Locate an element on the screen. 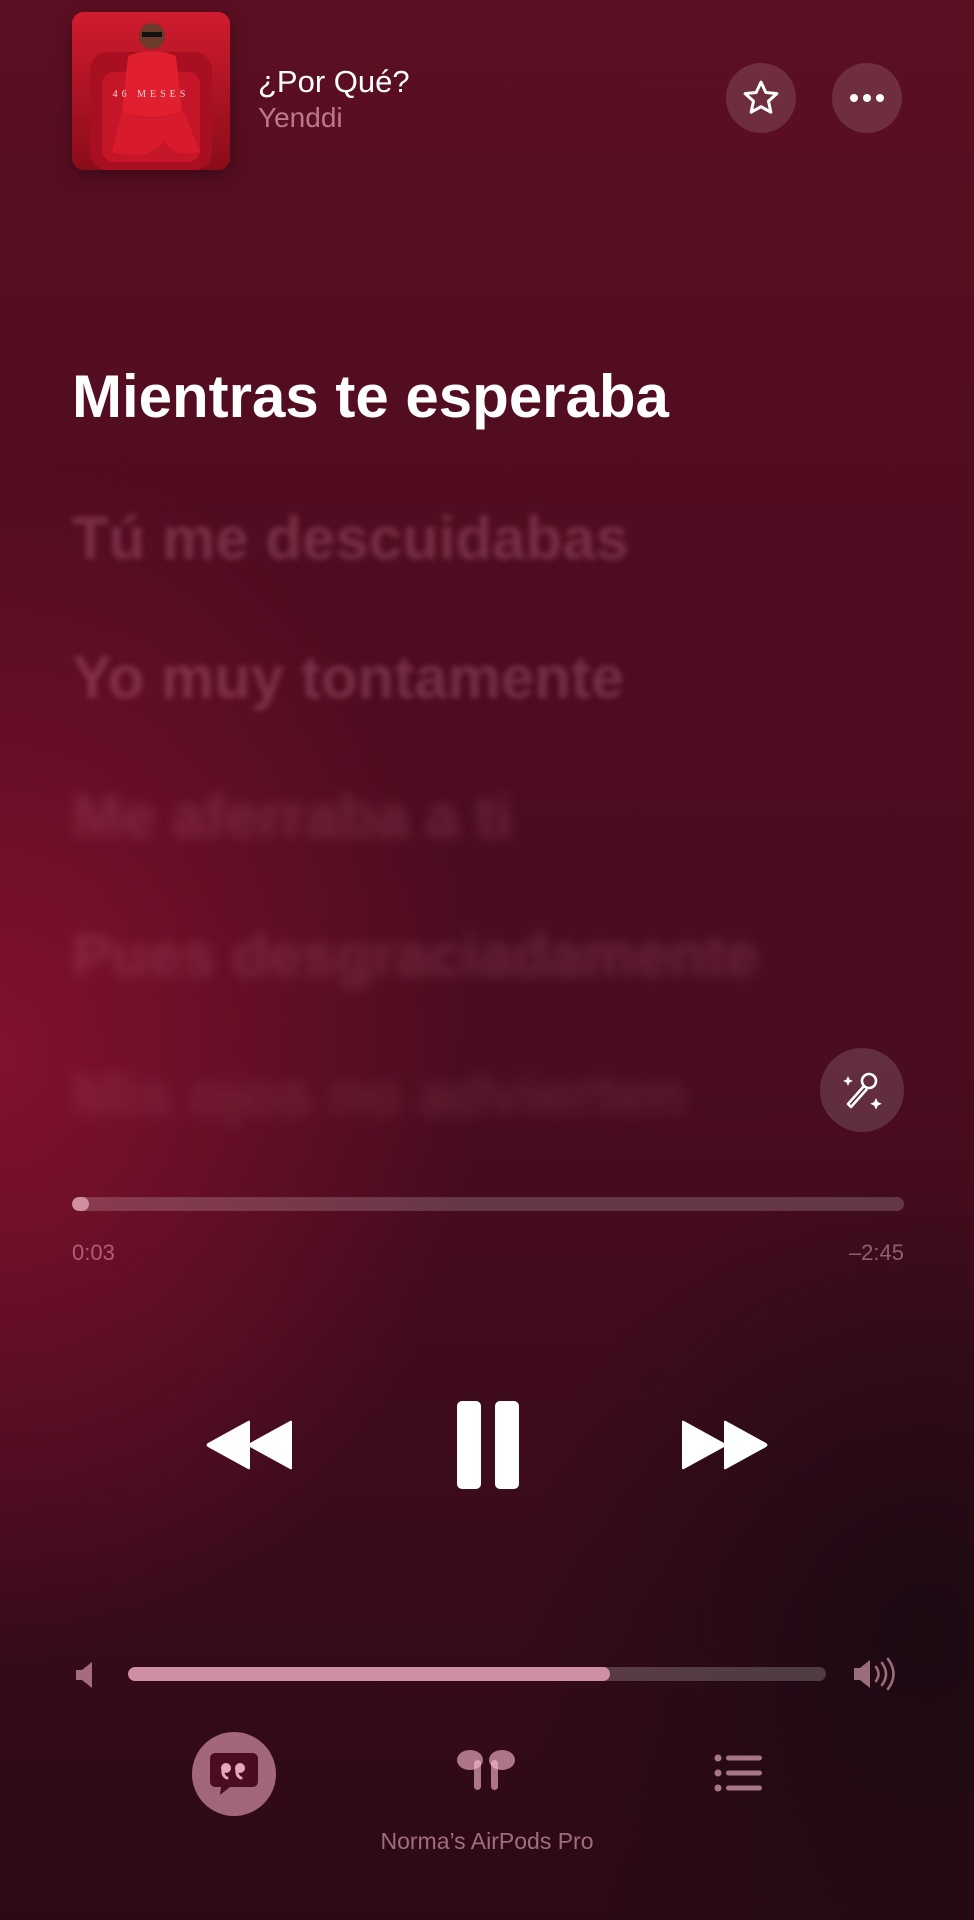  volume-max-button is located at coordinates (875, 1676).